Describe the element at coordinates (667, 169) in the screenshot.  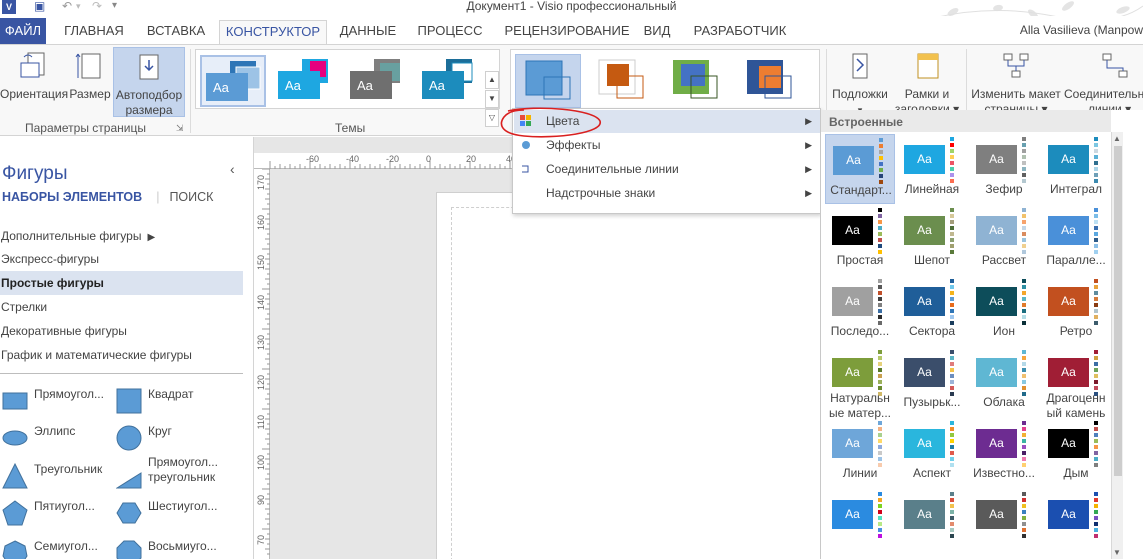
I see `menu-item-connectors: Соединительные линии ▶` at that location.